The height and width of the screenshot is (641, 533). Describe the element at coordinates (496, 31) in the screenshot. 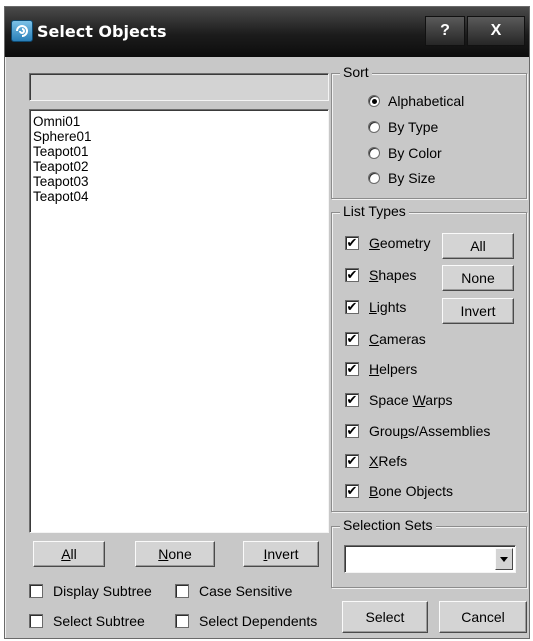

I see `close-button: X` at that location.